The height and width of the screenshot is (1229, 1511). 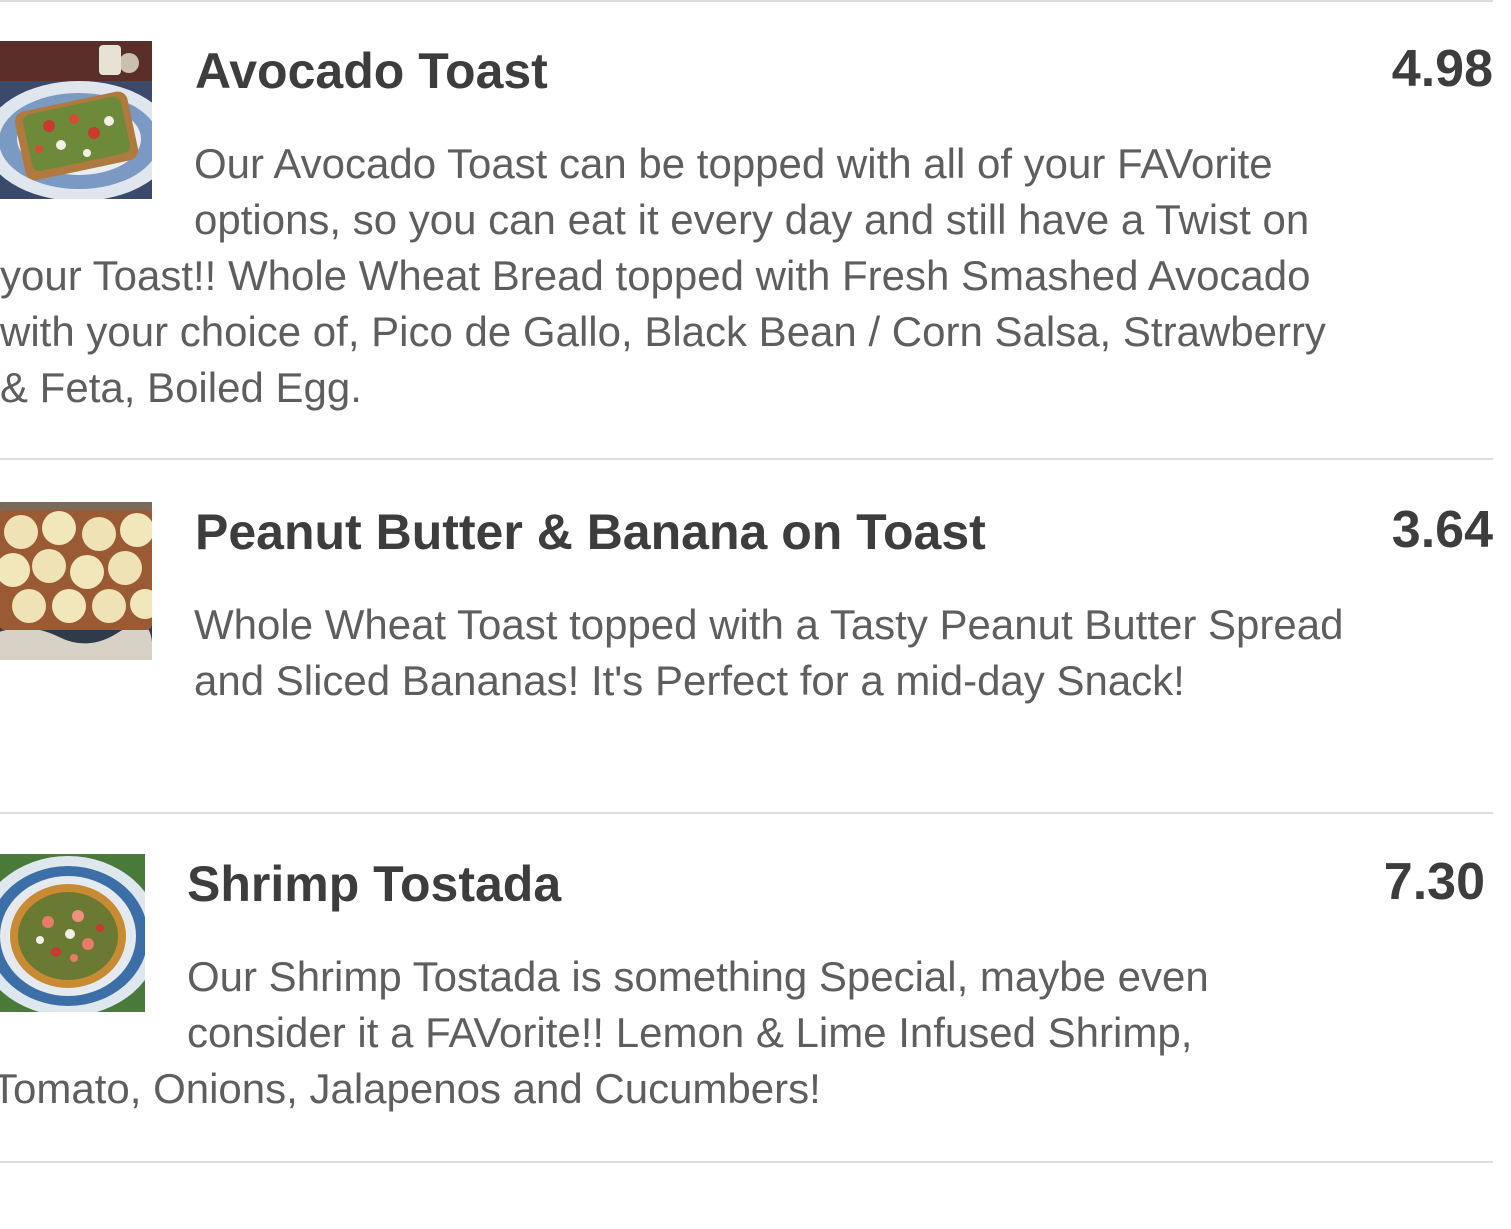 I want to click on item-price: 7.30, so click(x=1434, y=882).